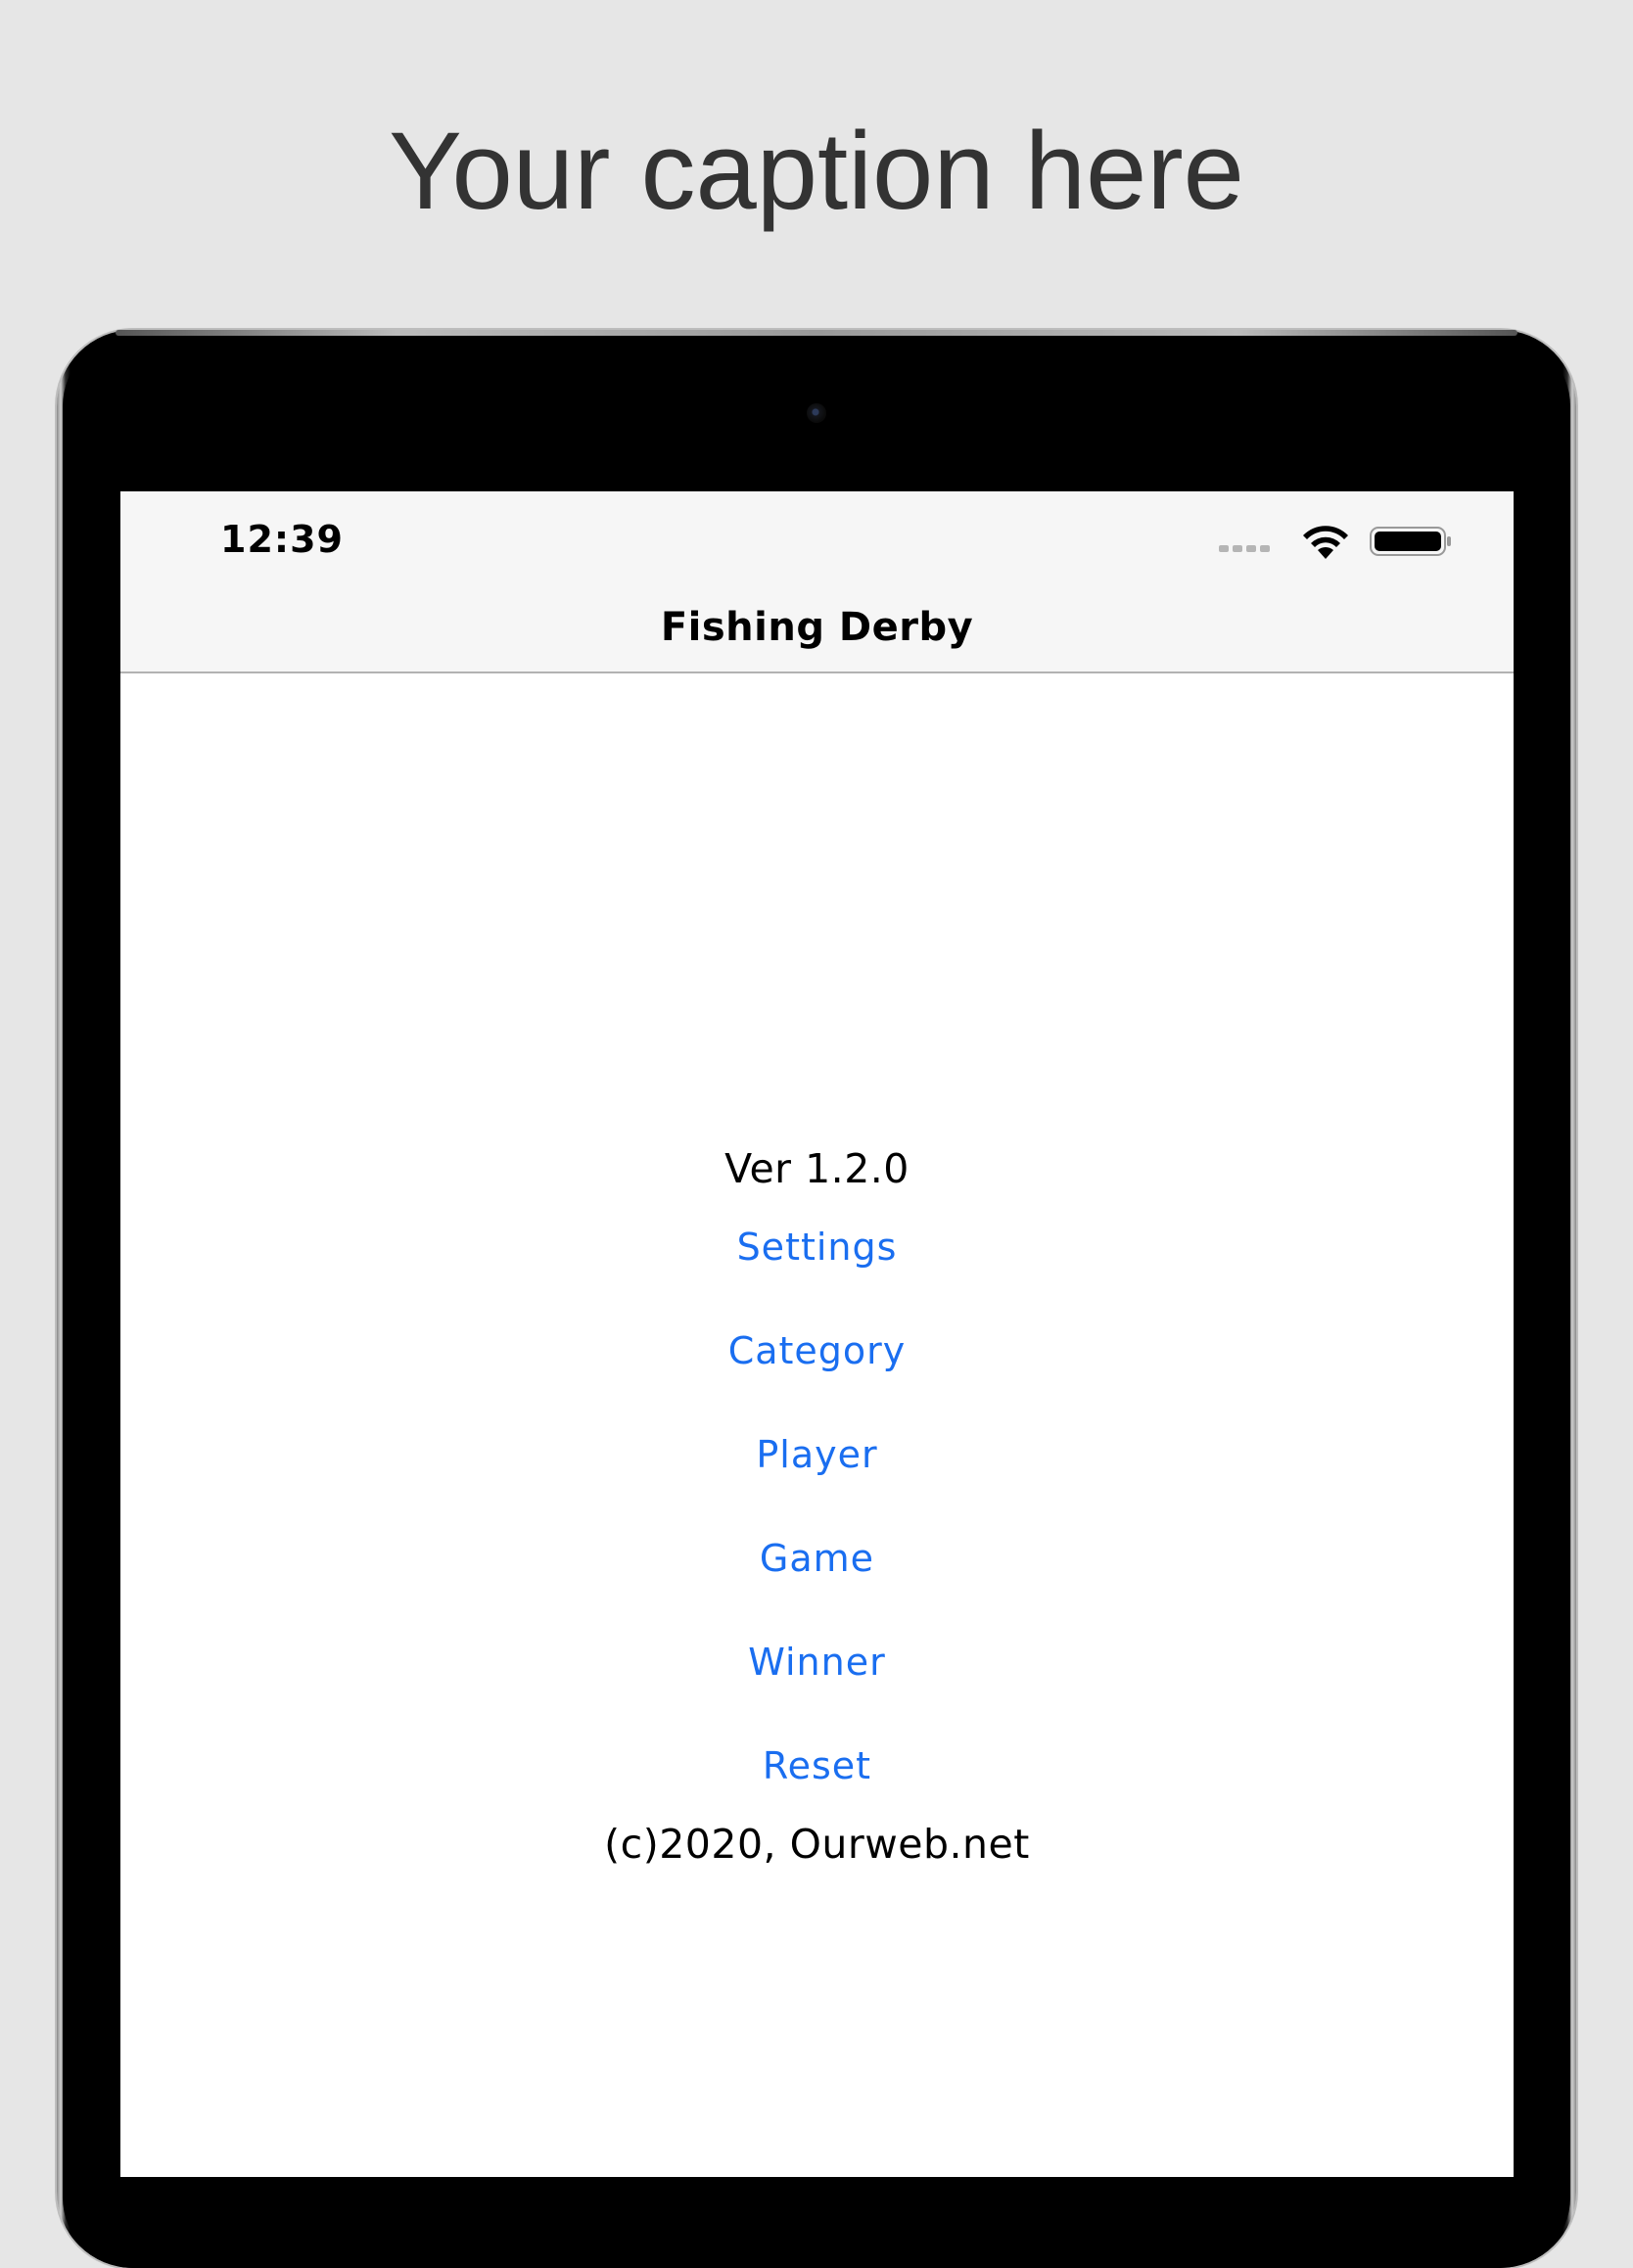 This screenshot has width=1633, height=2268. I want to click on winner-link: Winner, so click(817, 1663).